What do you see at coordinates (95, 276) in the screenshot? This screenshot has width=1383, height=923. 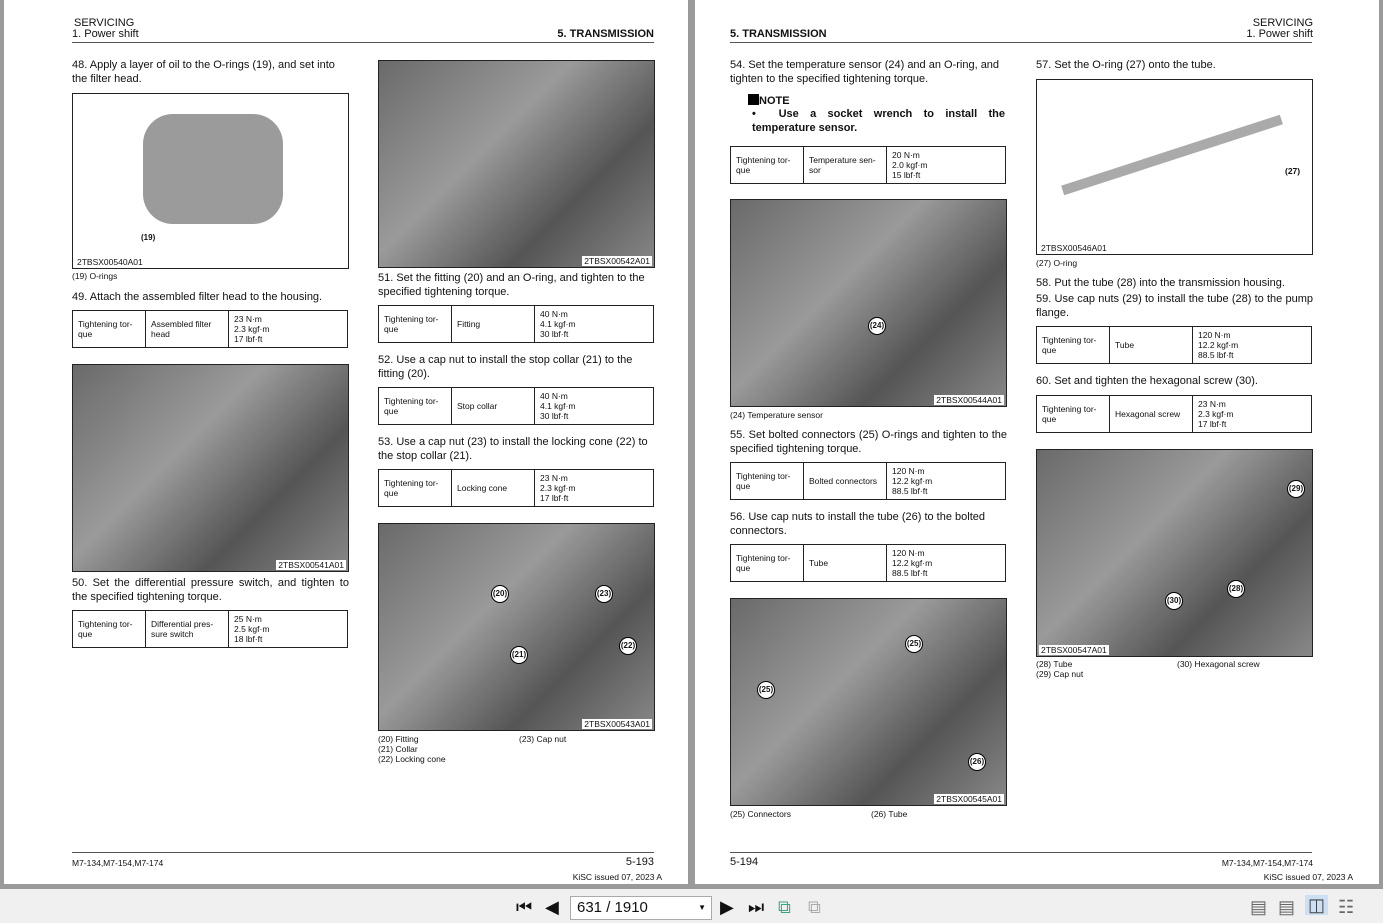 I see `caption: (19) O-rings` at bounding box center [95, 276].